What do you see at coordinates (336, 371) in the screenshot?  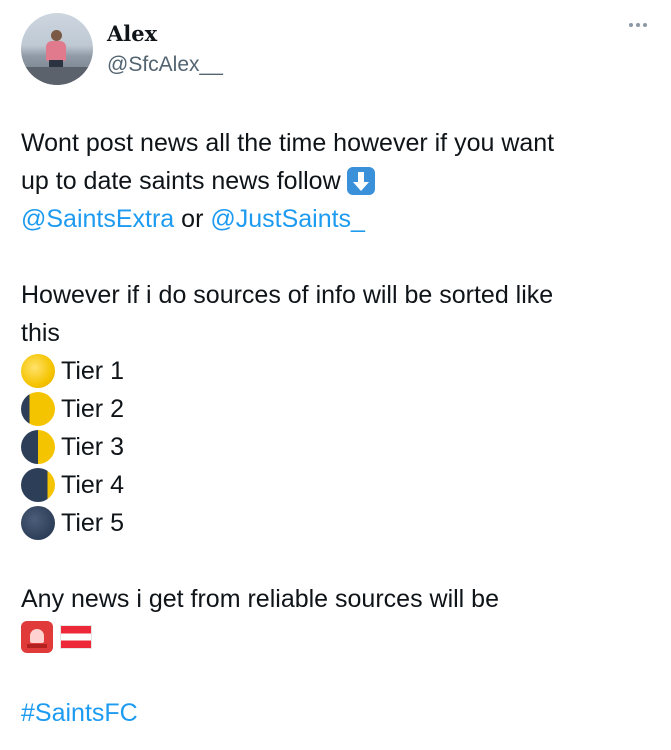 I see `tier-item: Tier 1` at bounding box center [336, 371].